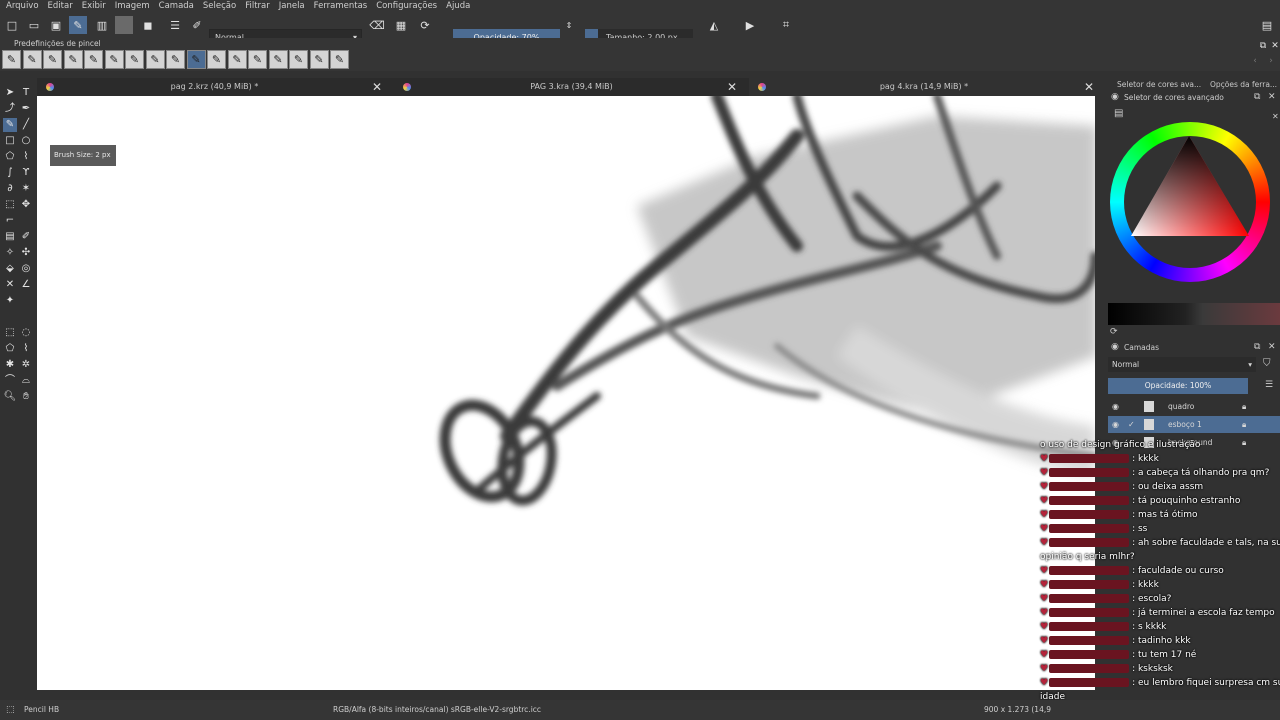 The width and height of the screenshot is (1280, 720). Describe the element at coordinates (1131, 424) in the screenshot. I see `check-icon: ✓` at that location.